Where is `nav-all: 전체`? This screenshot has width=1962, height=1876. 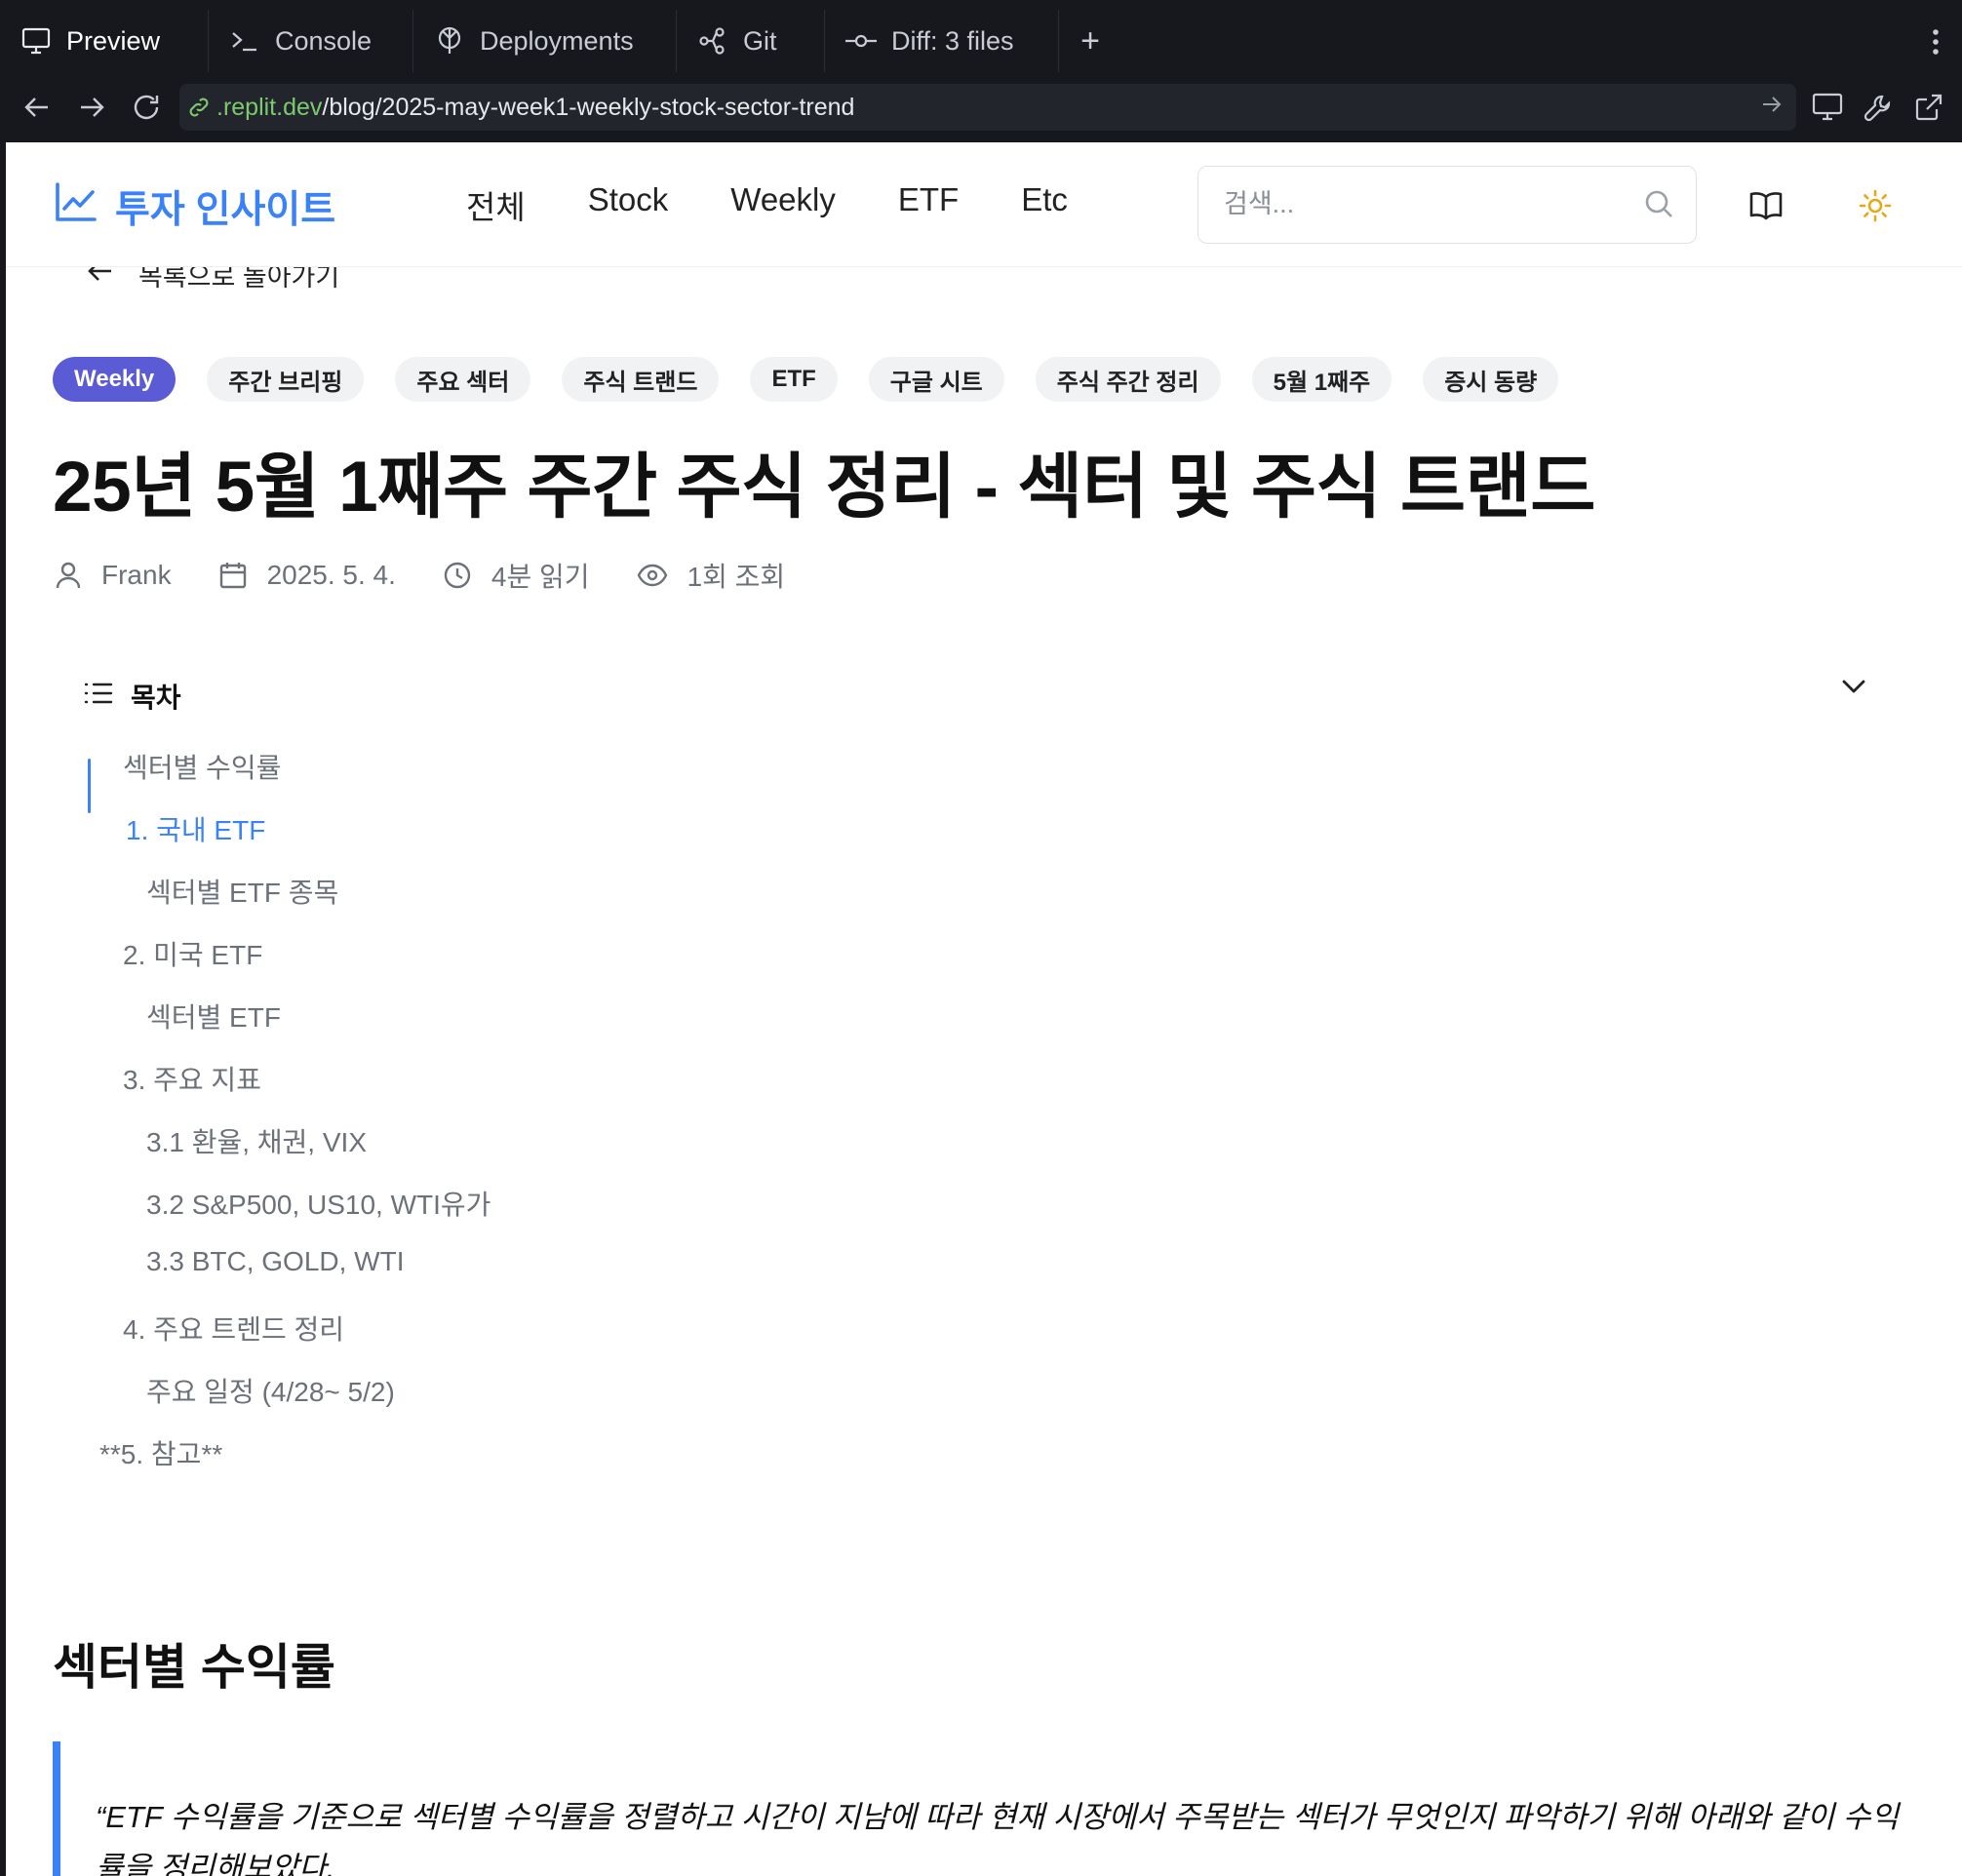 nav-all: 전체 is located at coordinates (496, 204).